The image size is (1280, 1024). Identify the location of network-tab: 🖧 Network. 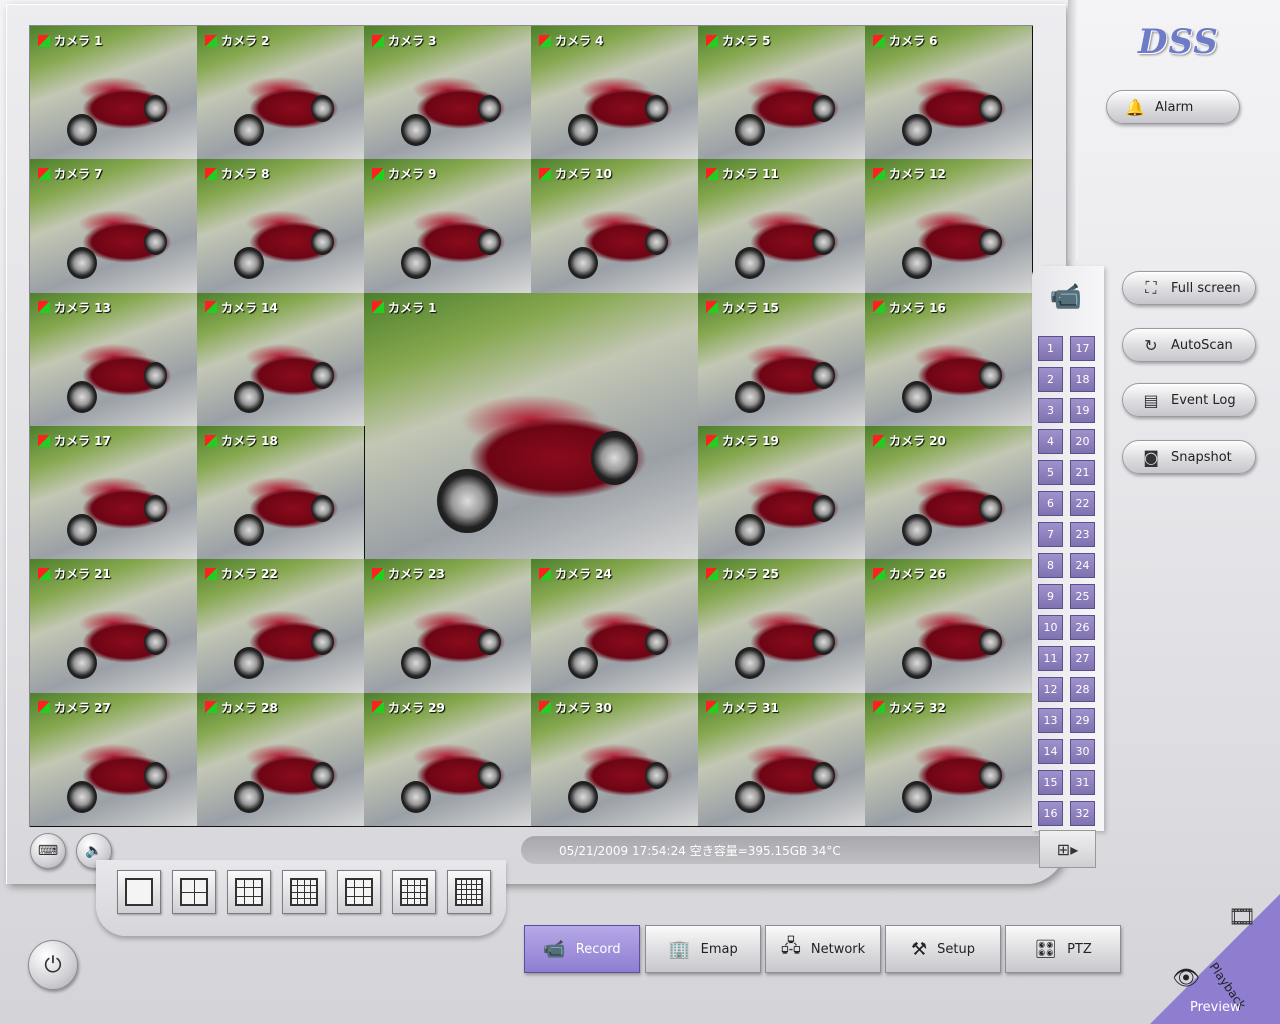
(823, 949).